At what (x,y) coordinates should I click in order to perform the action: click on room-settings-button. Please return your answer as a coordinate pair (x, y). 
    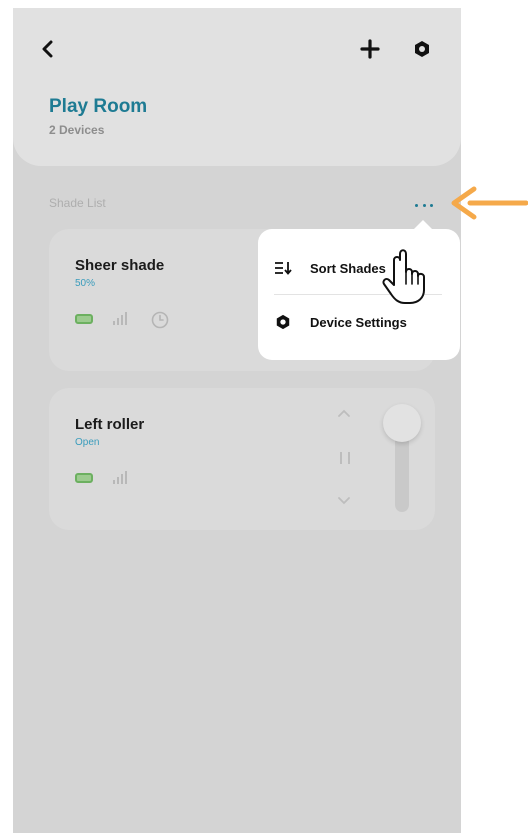
    Looking at the image, I should click on (422, 49).